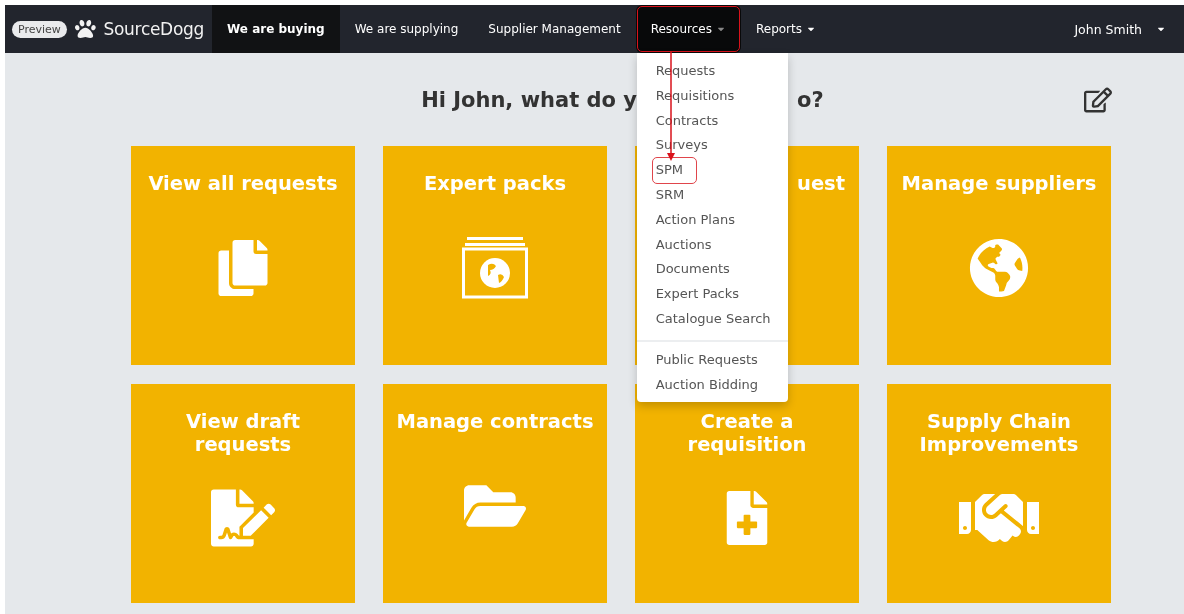  I want to click on tile-title: Manage contracts, so click(495, 421).